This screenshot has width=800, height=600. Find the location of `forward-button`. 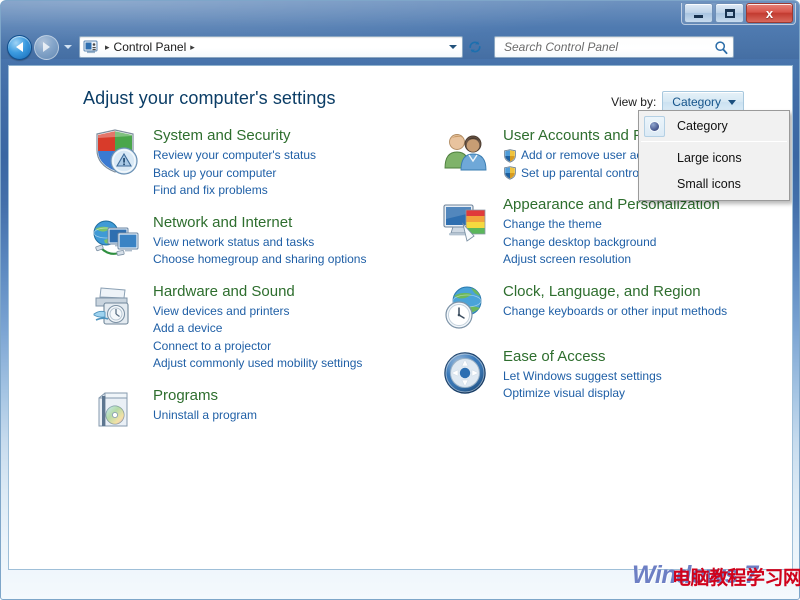

forward-button is located at coordinates (46, 47).